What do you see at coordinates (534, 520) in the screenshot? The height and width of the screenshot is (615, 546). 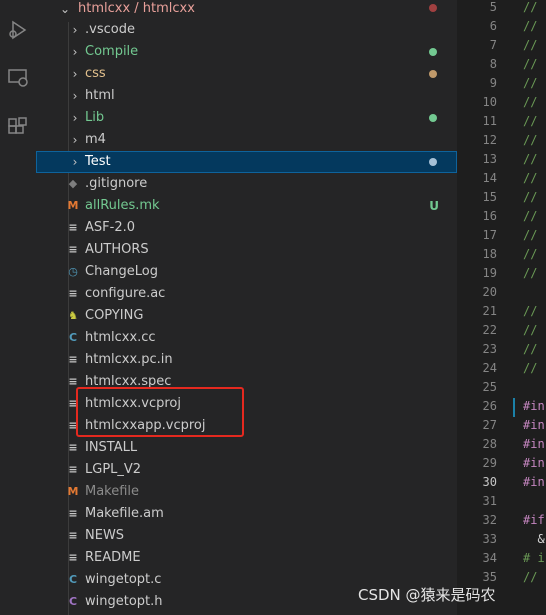 I see `code-line: #if` at bounding box center [534, 520].